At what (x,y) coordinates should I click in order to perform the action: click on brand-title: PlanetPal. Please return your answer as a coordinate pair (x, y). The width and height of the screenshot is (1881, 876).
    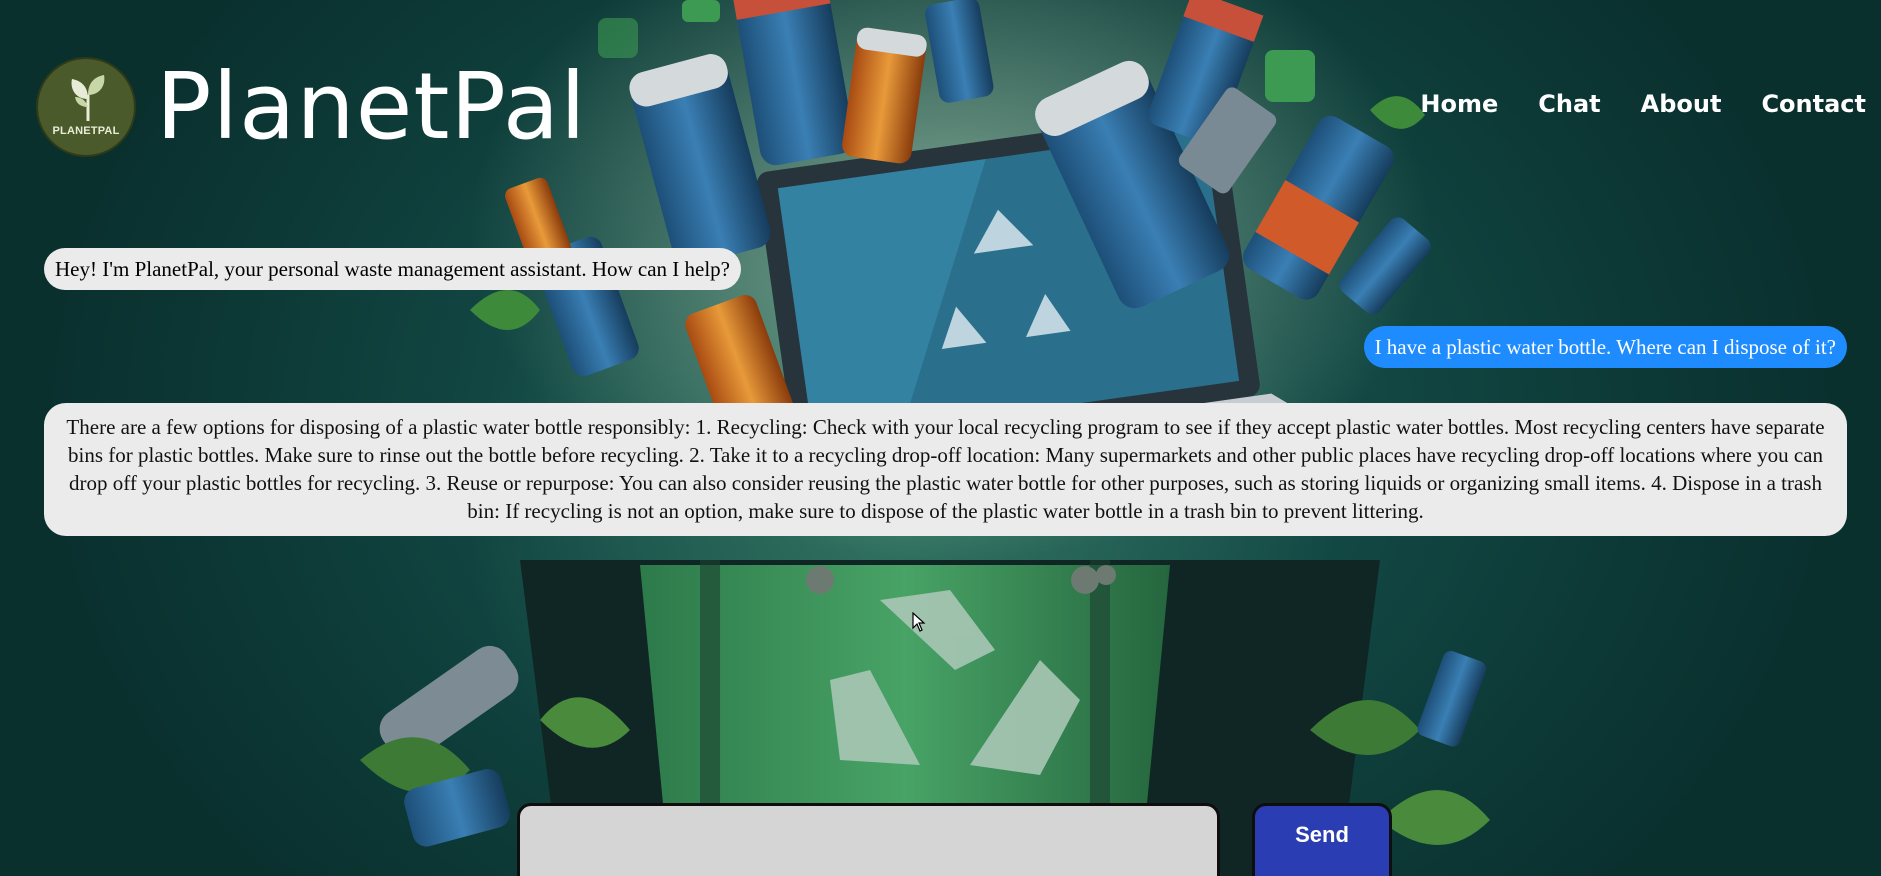
    Looking at the image, I should click on (371, 106).